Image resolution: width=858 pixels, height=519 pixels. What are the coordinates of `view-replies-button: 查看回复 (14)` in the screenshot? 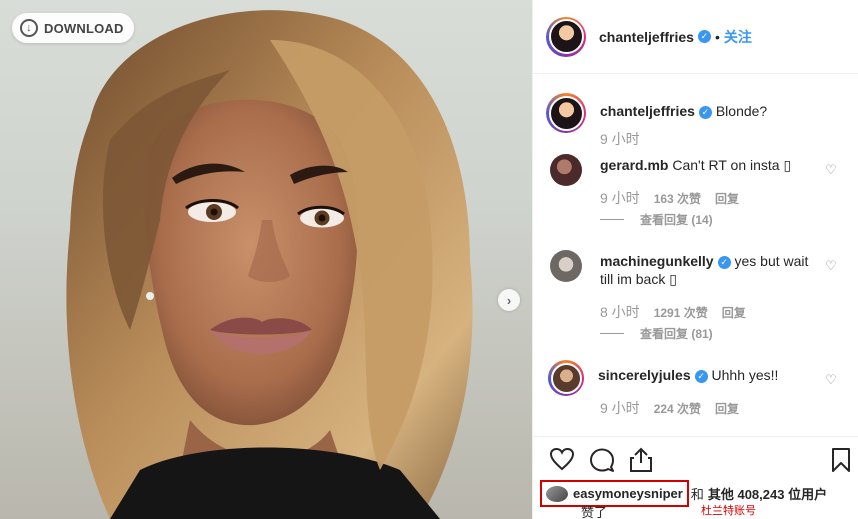 It's located at (656, 219).